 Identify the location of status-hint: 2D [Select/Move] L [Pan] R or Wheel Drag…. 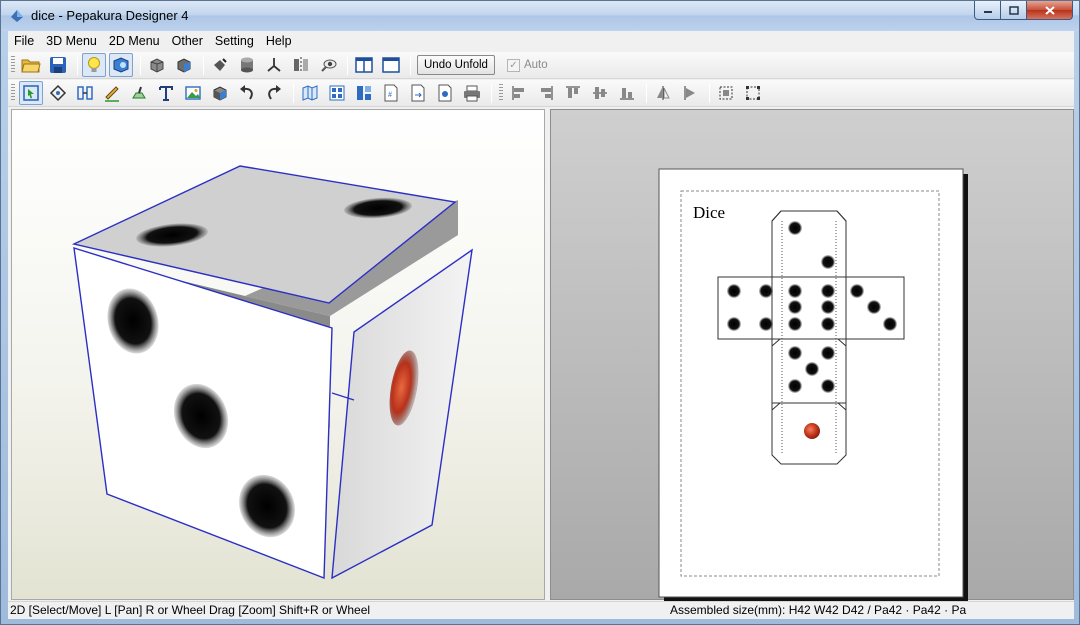
(190, 610).